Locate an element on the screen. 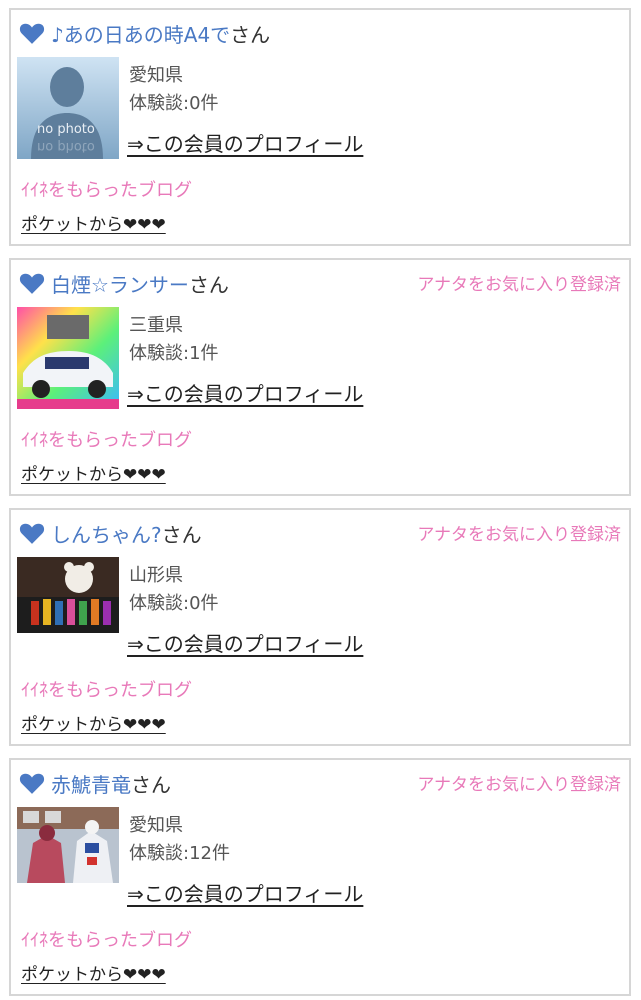 The width and height of the screenshot is (641, 1000). member-info: 愛知県 体験談:0件 is located at coordinates (174, 90).